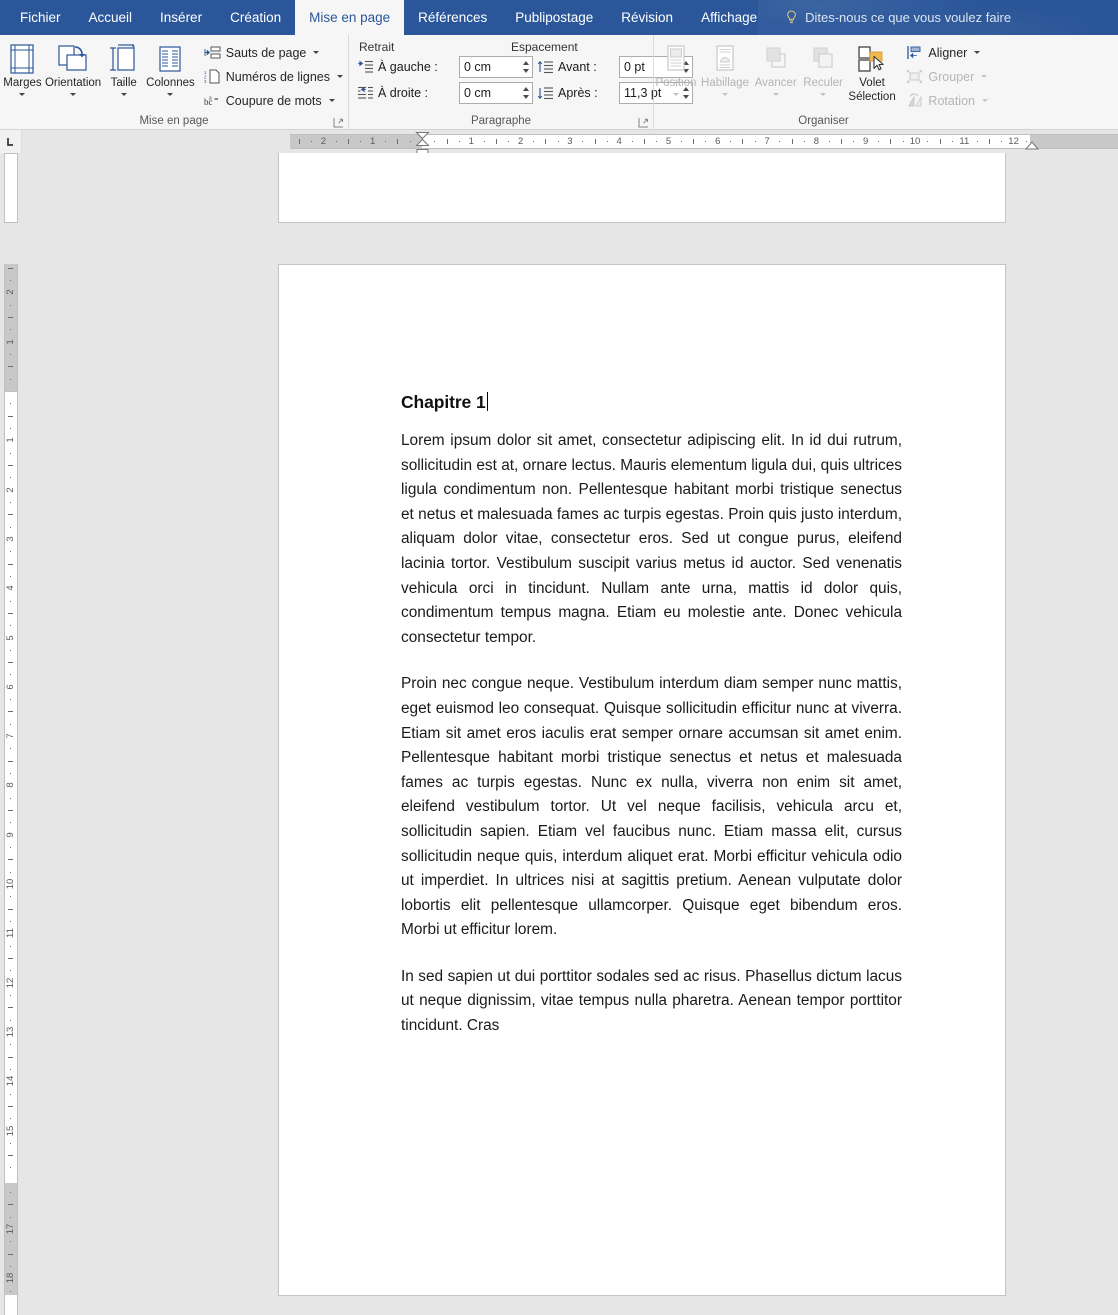 The image size is (1118, 1315). What do you see at coordinates (526, 63) in the screenshot?
I see `retrait-gauche-up-icon` at bounding box center [526, 63].